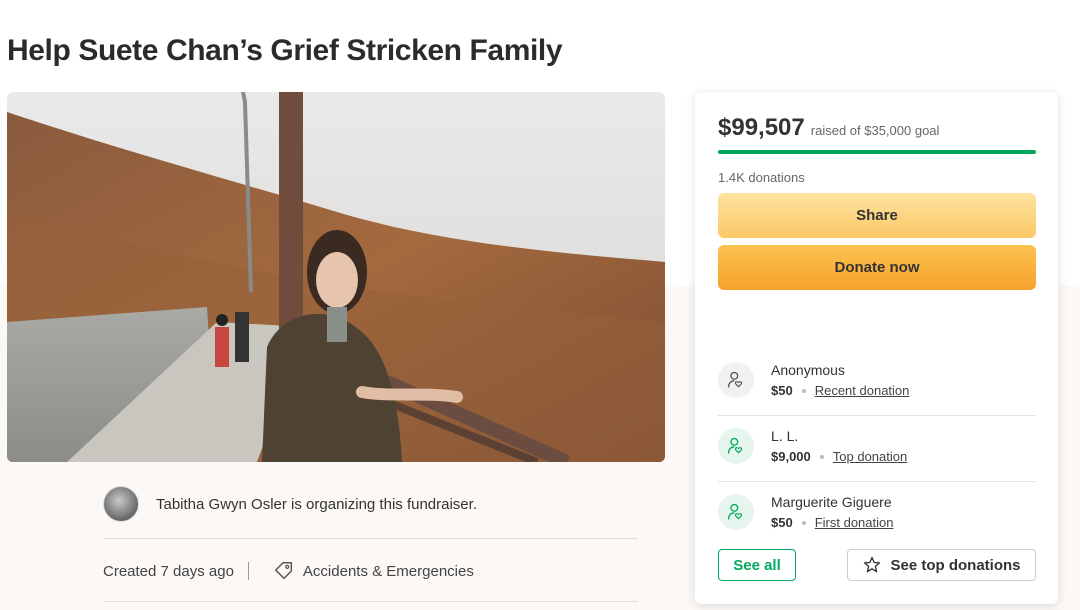 The height and width of the screenshot is (610, 1080). I want to click on donation-item: L. L. $9,000 Top donation, so click(877, 449).